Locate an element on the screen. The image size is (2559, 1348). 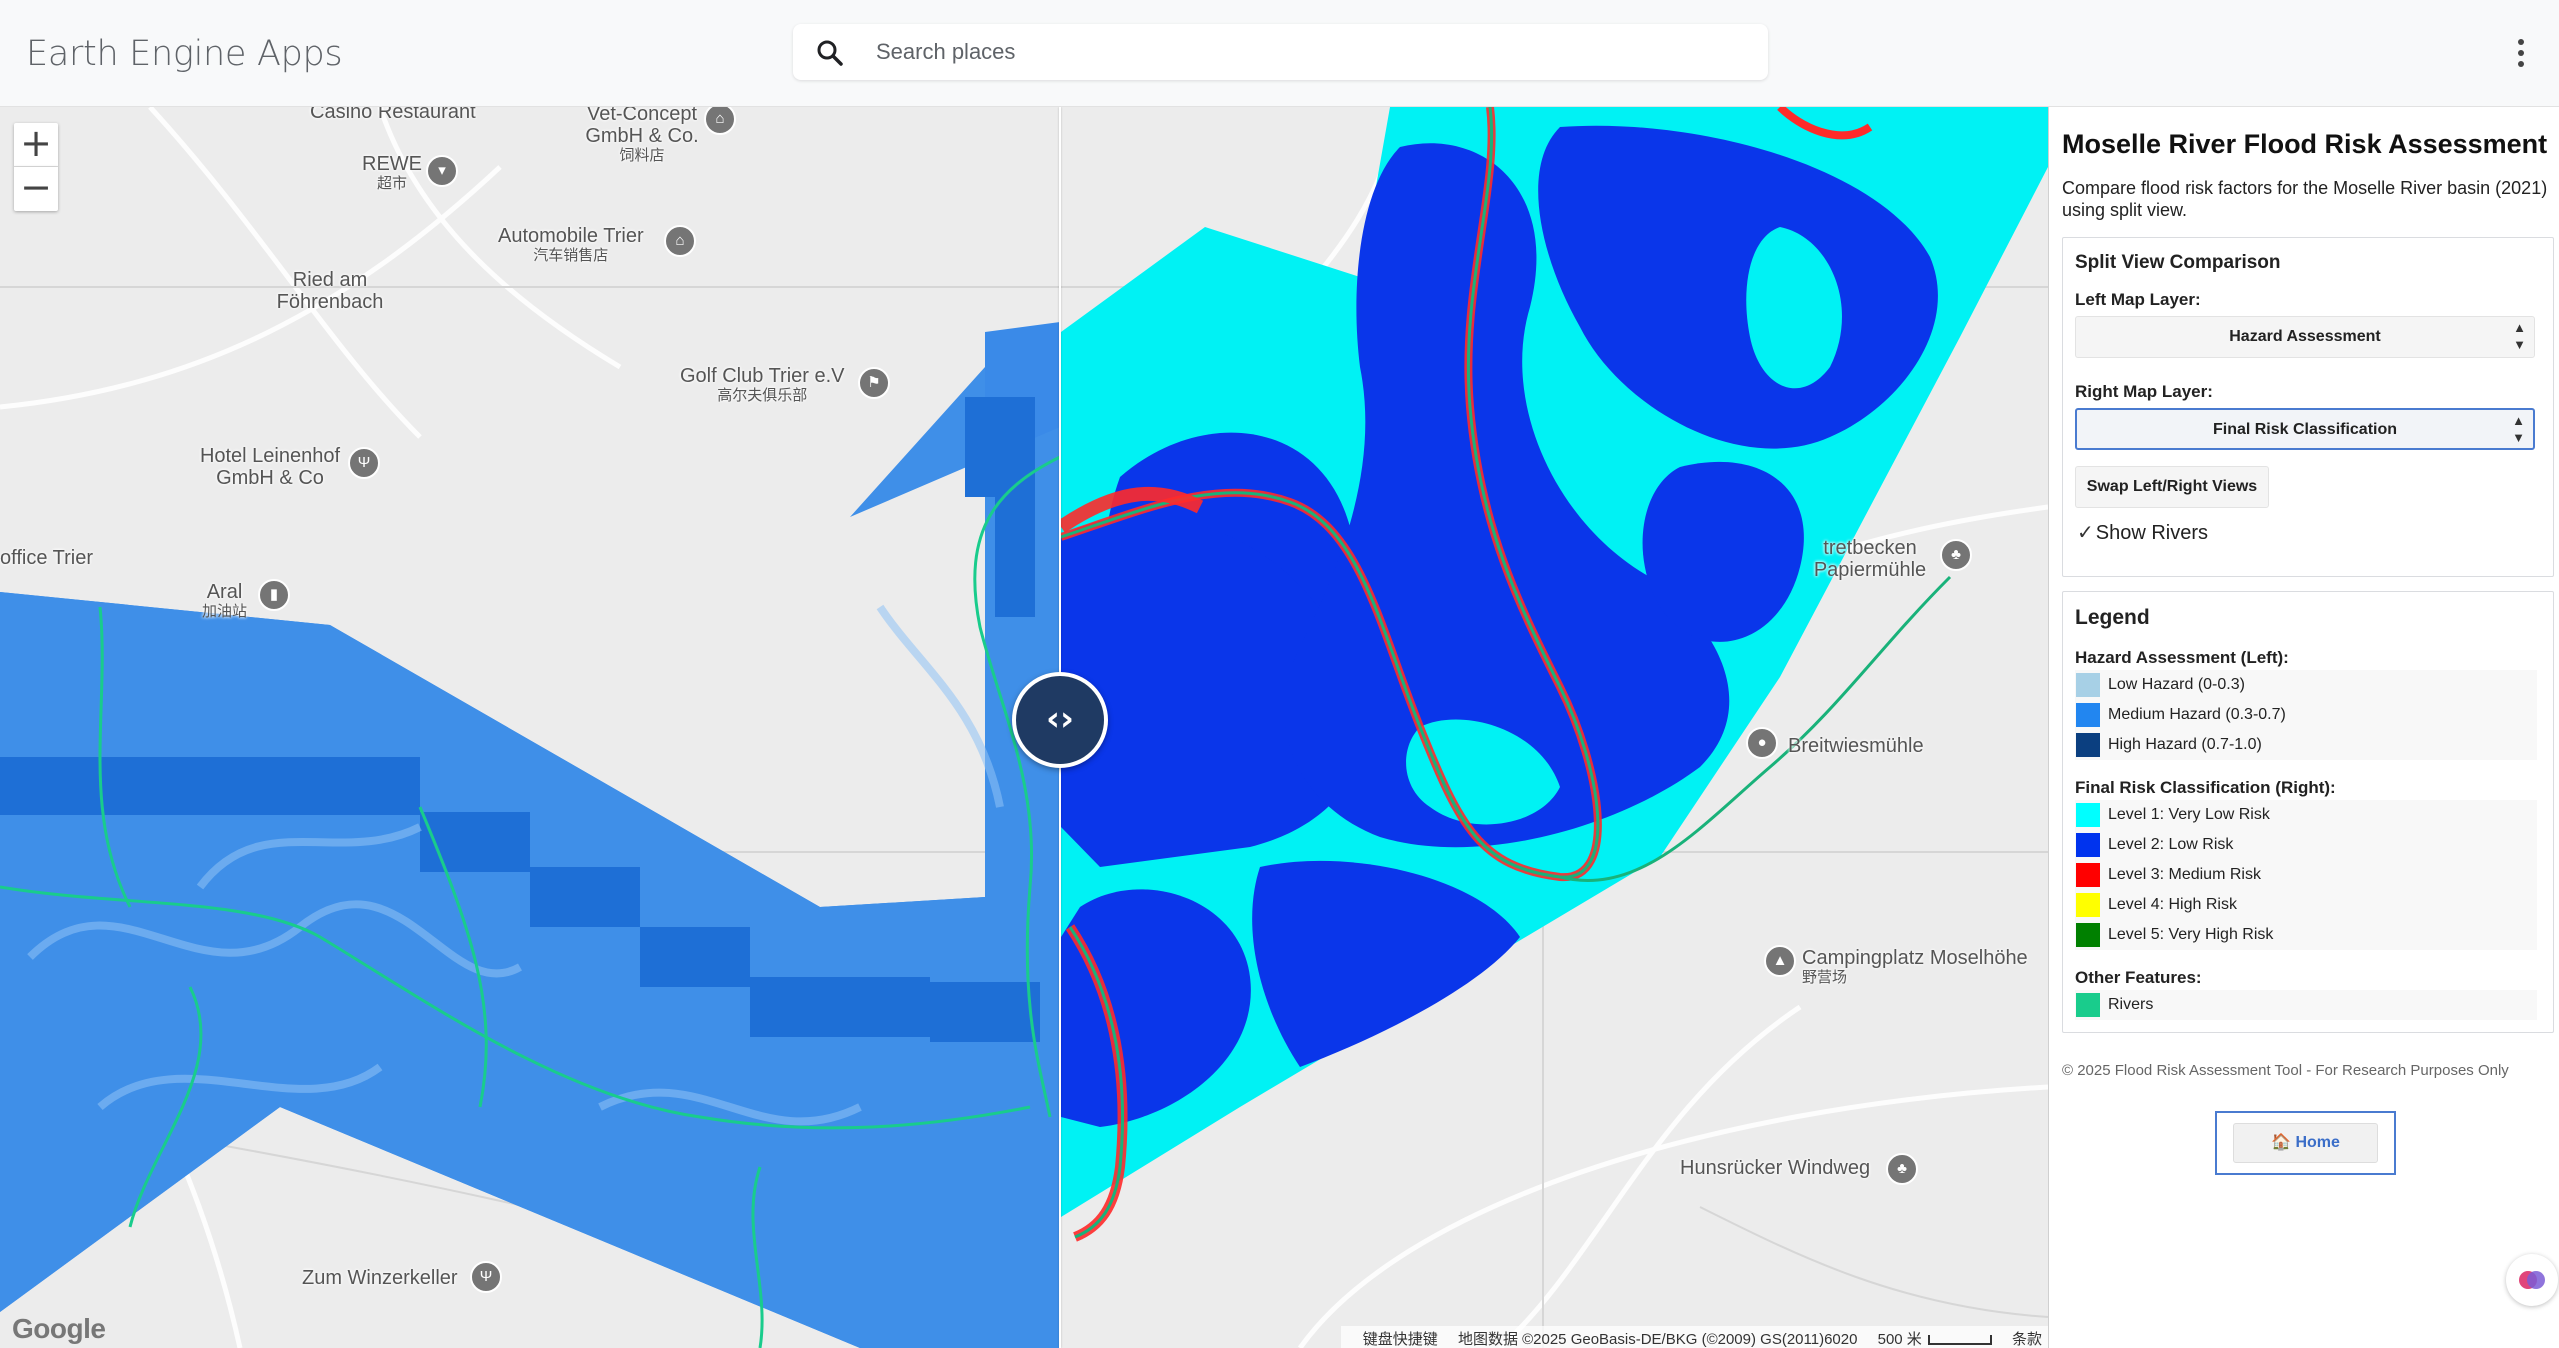
zoom-out-button: − is located at coordinates (36, 189).